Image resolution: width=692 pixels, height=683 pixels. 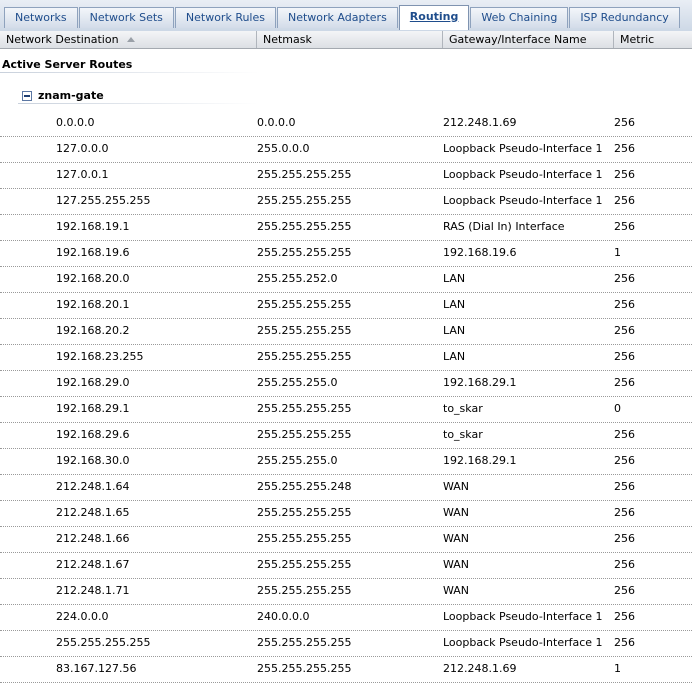 What do you see at coordinates (128, 39) in the screenshot?
I see `column-header-destination: Network Destination` at bounding box center [128, 39].